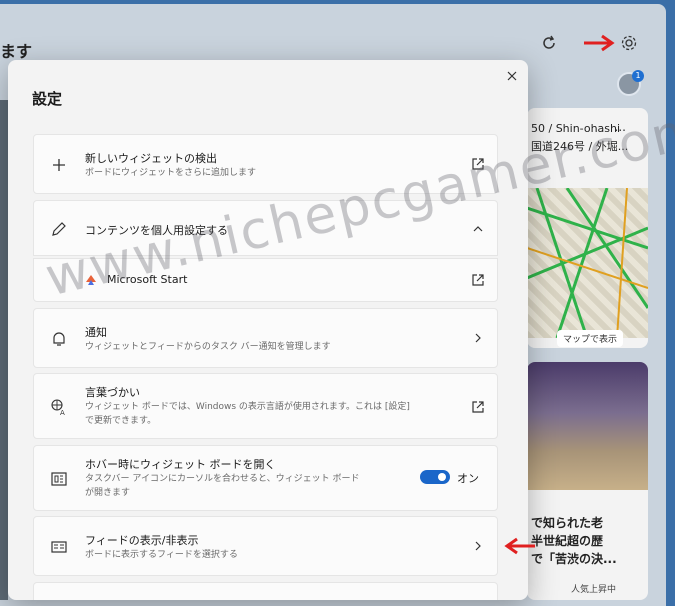 The height and width of the screenshot is (606, 675). I want to click on row-title: フィードの表示/非表示, so click(142, 540).